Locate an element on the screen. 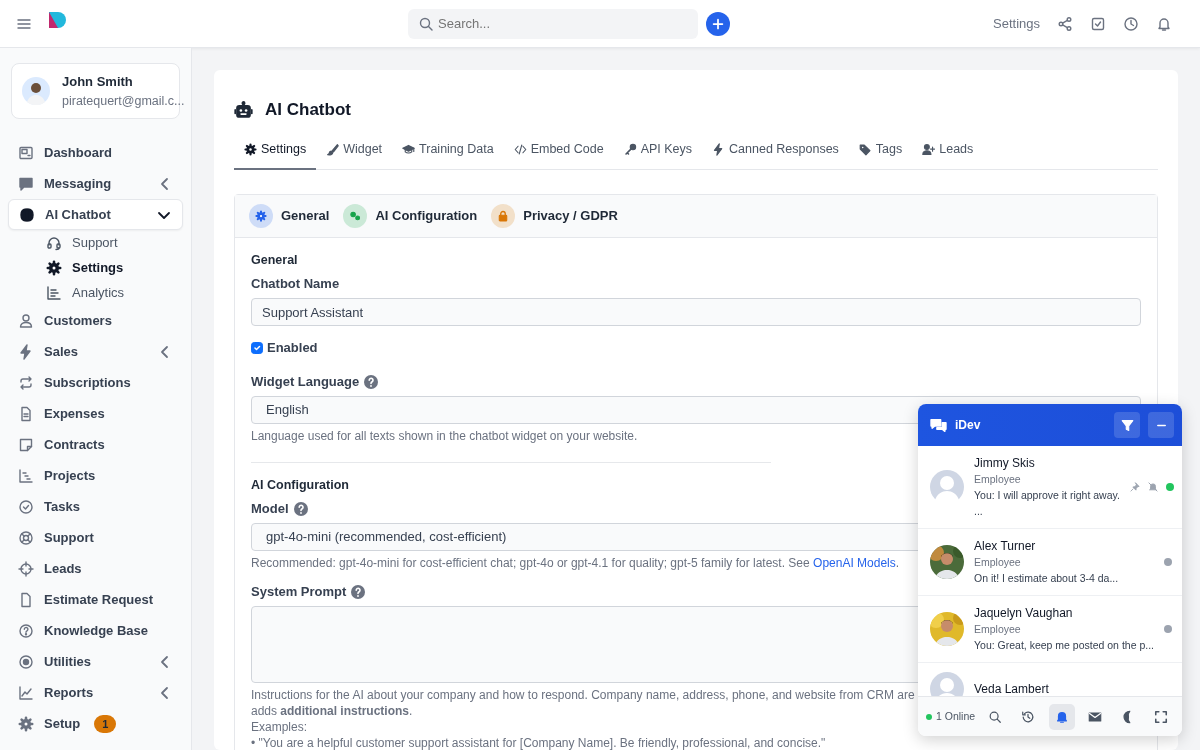 The width and height of the screenshot is (1200, 750). tab: Tags is located at coordinates (880, 152).